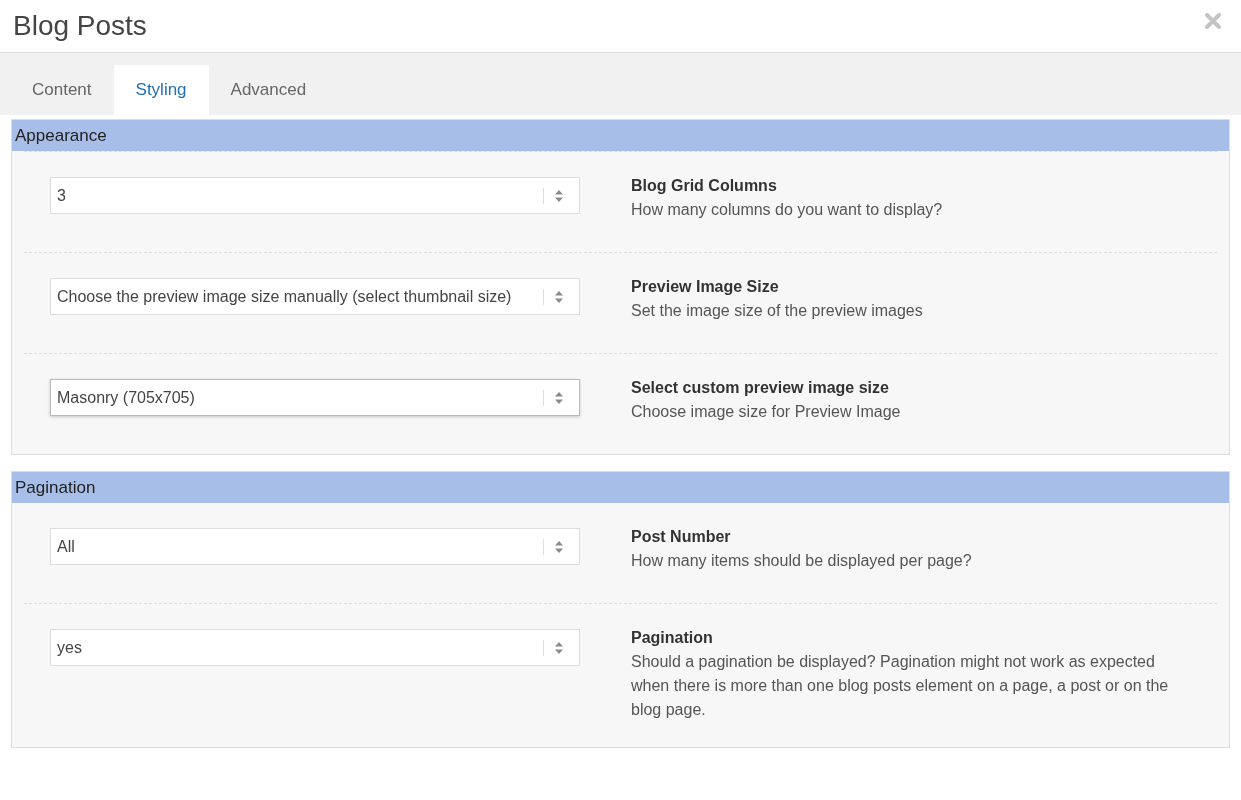  What do you see at coordinates (315, 546) in the screenshot?
I see `select-field: All` at bounding box center [315, 546].